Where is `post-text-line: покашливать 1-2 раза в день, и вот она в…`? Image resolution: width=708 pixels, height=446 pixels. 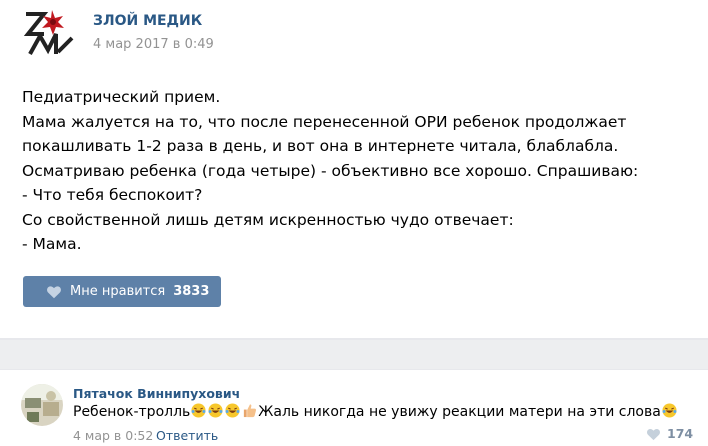 post-text-line: покашливать 1-2 раза в день, и вот она в… is located at coordinates (320, 146).